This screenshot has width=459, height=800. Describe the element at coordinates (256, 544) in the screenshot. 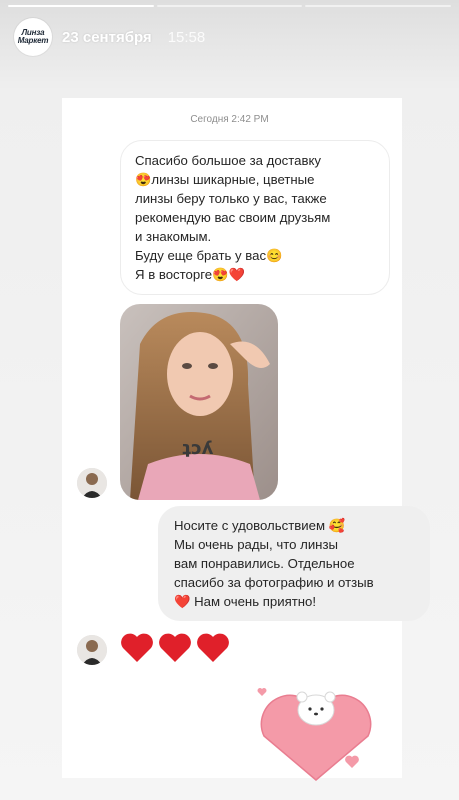

I see `message-line: Мы очень рады, что линзы` at that location.